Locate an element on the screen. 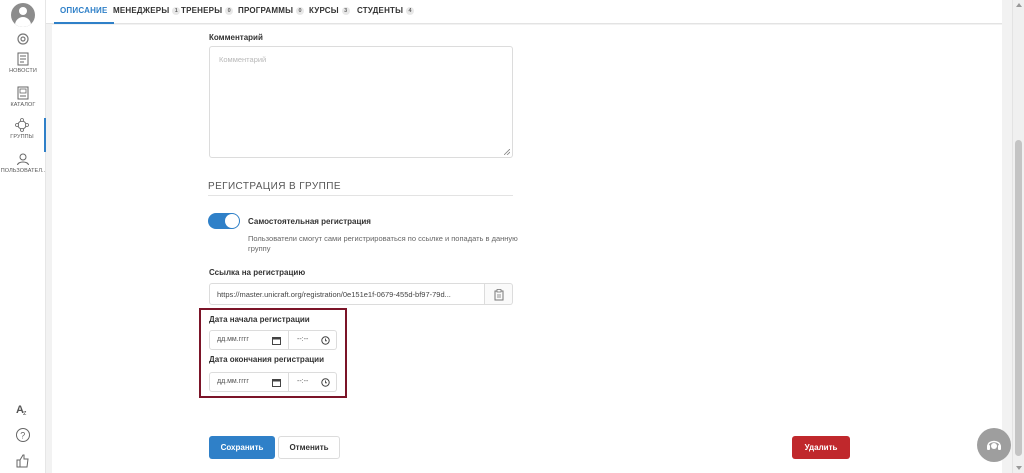 The height and width of the screenshot is (473, 1024). sidebar-item-groups: группы is located at coordinates (23, 135).